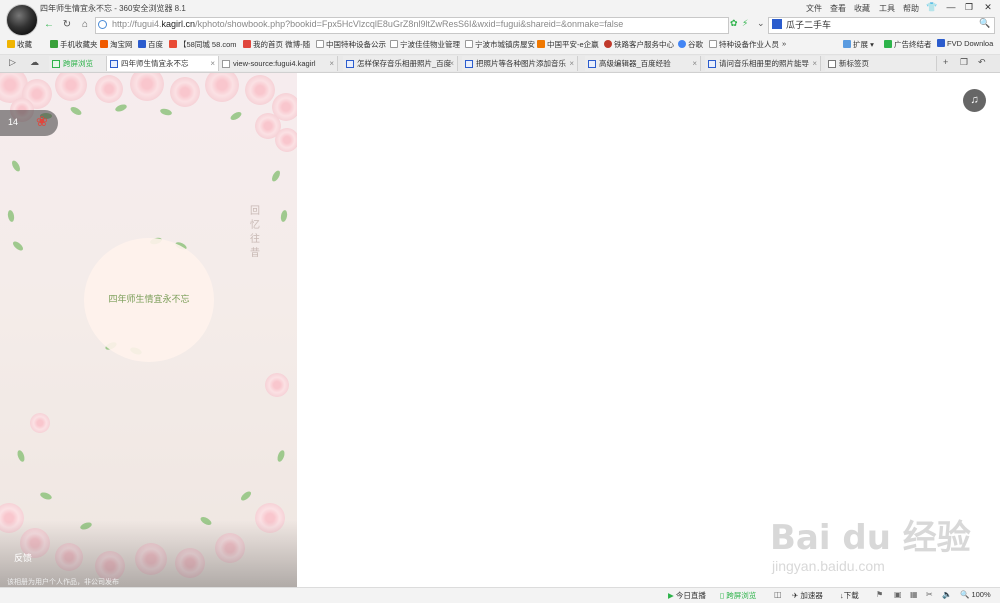  What do you see at coordinates (941, 43) in the screenshot?
I see `download-icon` at bounding box center [941, 43].